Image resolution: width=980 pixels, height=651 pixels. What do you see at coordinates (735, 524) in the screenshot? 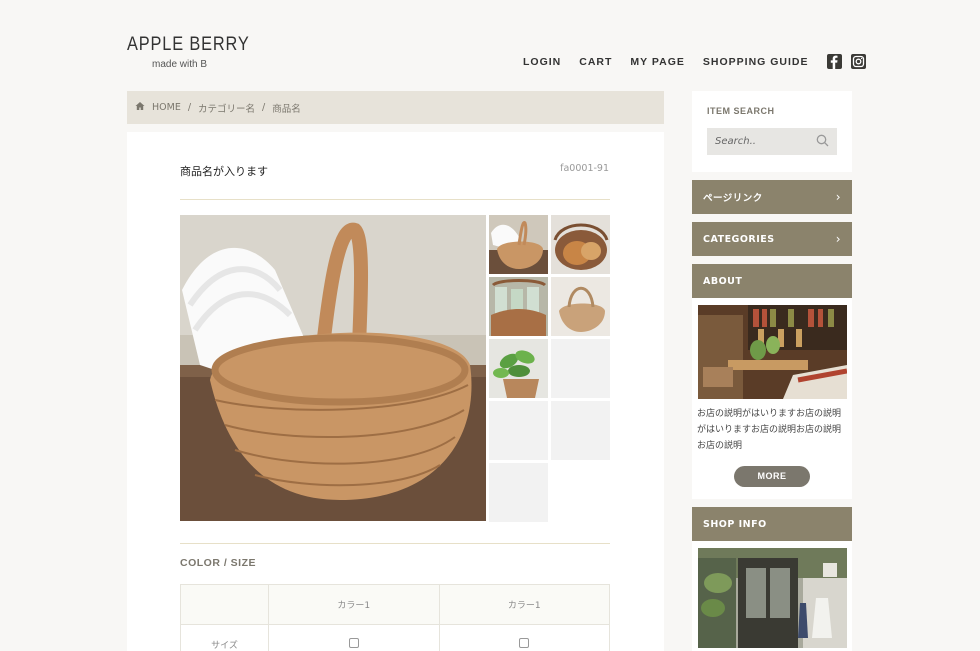
I see `section-title: SHOP INFO` at bounding box center [735, 524].